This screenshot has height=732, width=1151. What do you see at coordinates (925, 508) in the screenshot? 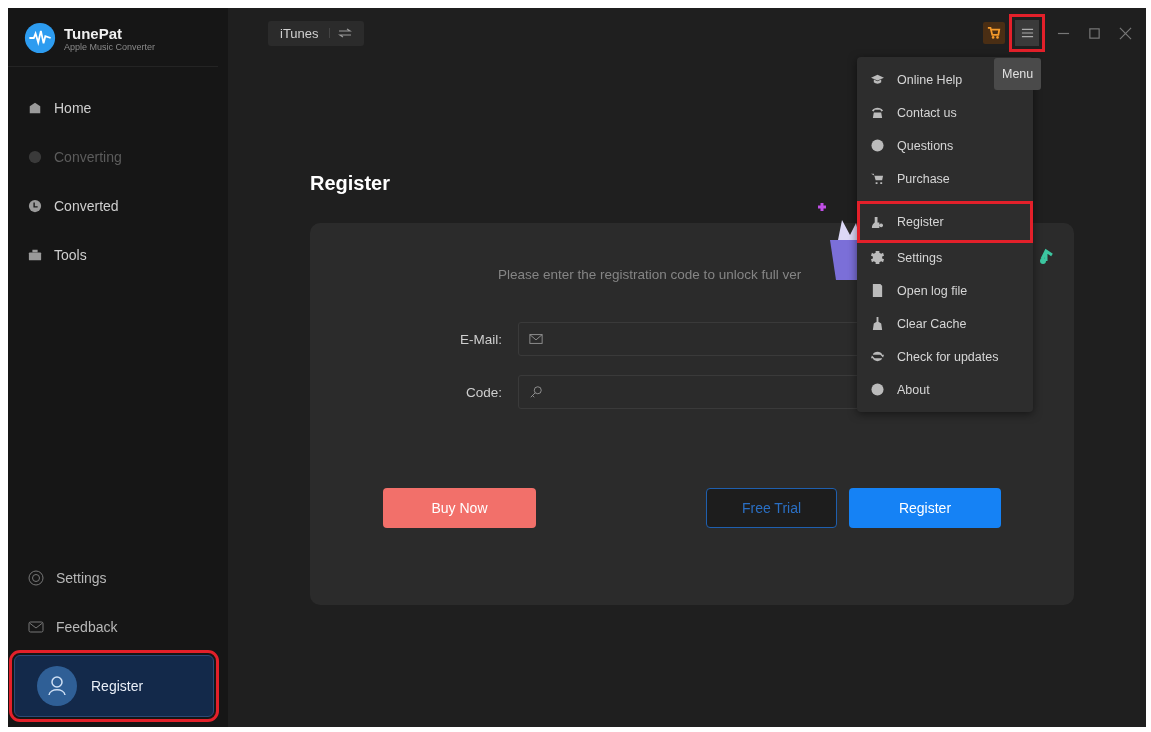
I see `register-submit-button: Register` at bounding box center [925, 508].